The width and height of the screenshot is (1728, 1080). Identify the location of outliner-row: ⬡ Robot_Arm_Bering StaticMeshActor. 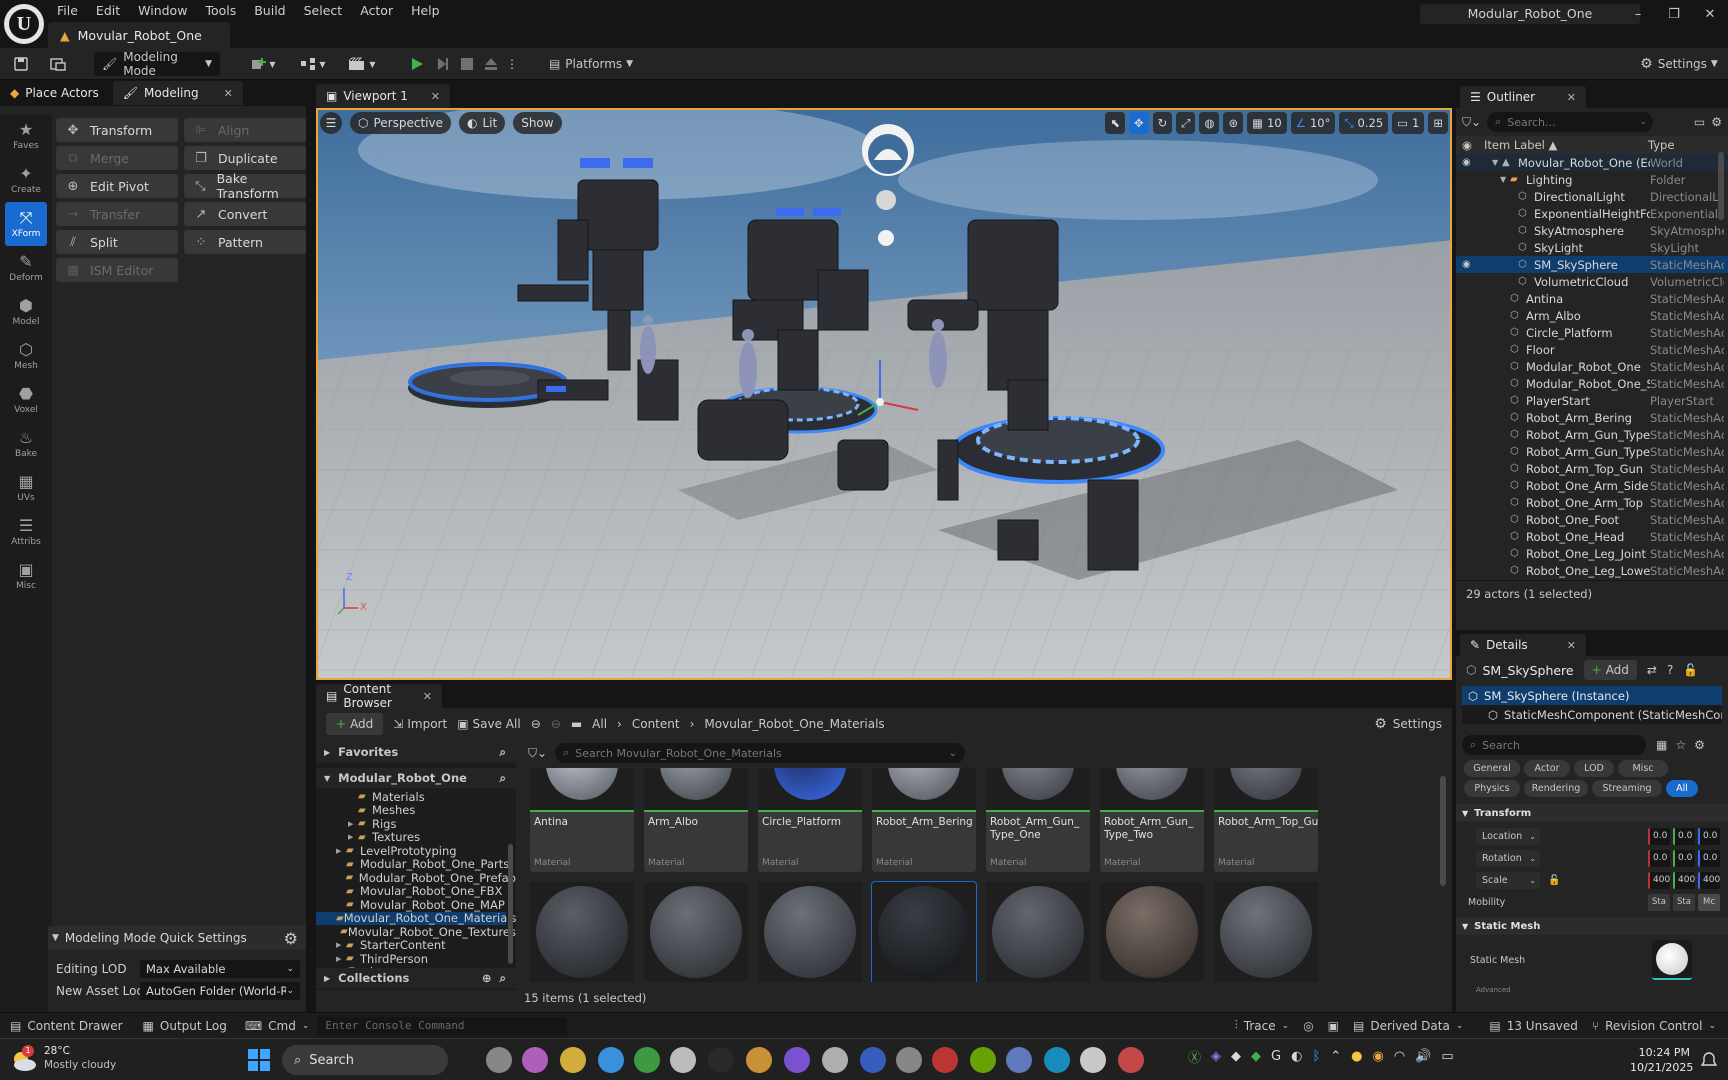
(1592, 417).